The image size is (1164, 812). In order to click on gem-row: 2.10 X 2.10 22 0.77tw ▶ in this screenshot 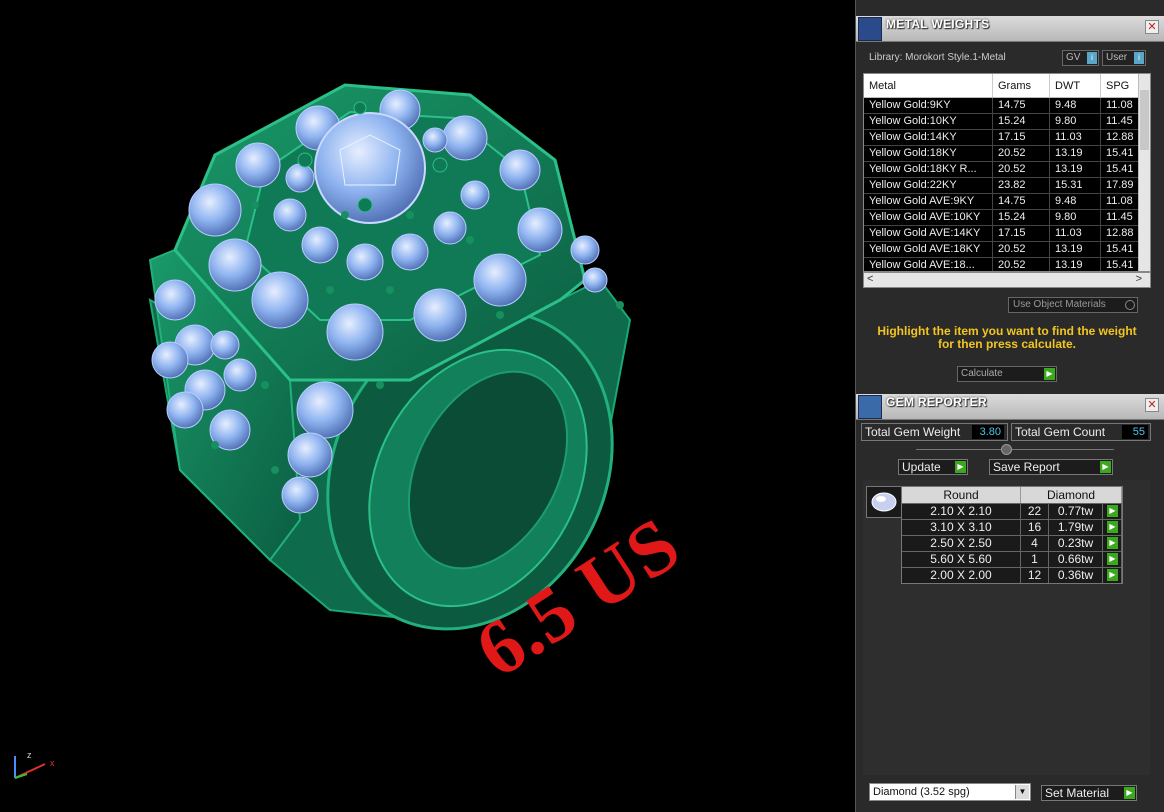, I will do `click(1012, 511)`.